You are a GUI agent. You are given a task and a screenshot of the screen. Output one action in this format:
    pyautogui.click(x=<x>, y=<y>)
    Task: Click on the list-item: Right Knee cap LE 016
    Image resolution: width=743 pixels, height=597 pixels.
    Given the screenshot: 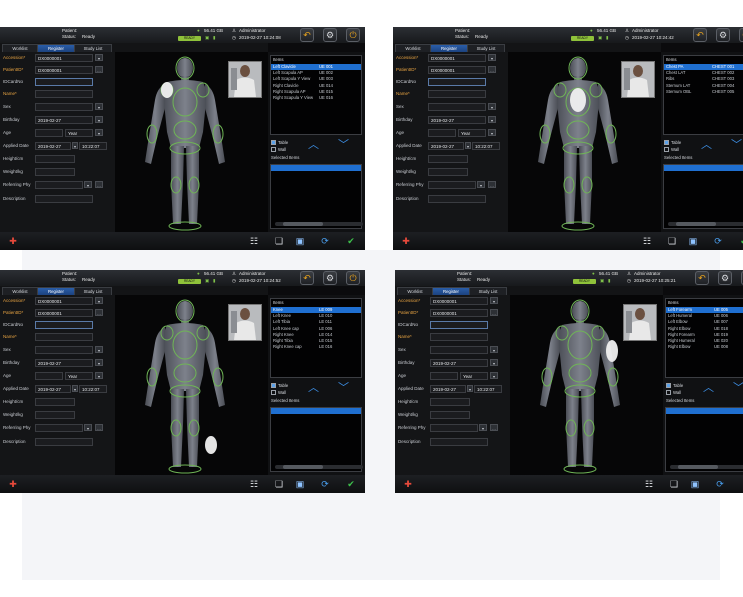 What is the action you would take?
    pyautogui.click(x=316, y=347)
    